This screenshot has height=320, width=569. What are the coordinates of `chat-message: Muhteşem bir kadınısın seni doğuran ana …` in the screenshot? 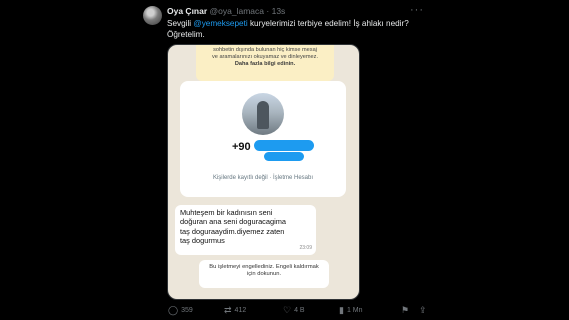 It's located at (245, 230).